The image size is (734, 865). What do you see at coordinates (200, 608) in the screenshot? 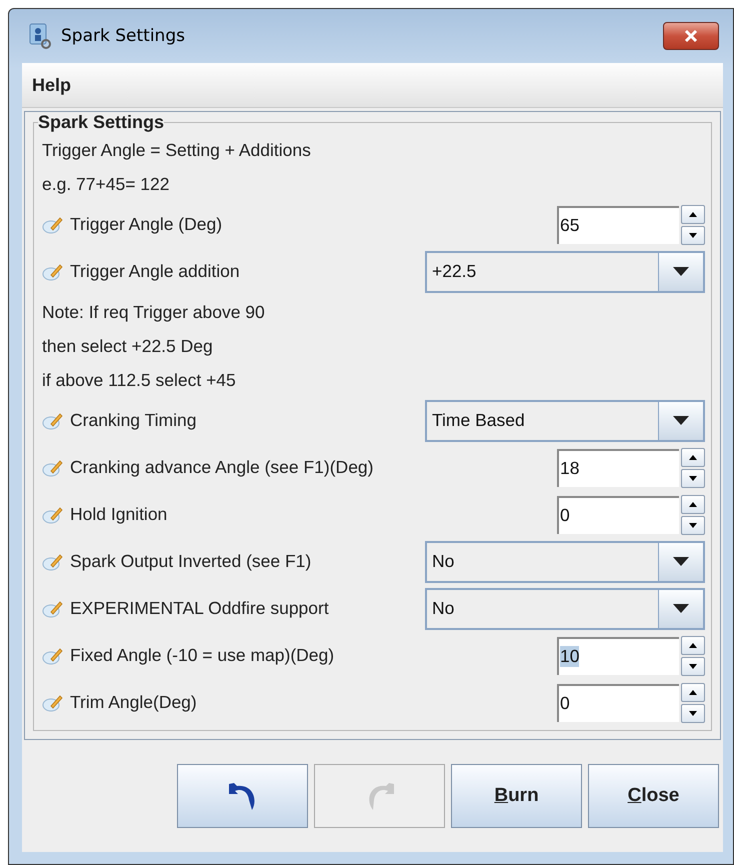
I see `field-label: EXPERIMENTAL Oddfire support` at bounding box center [200, 608].